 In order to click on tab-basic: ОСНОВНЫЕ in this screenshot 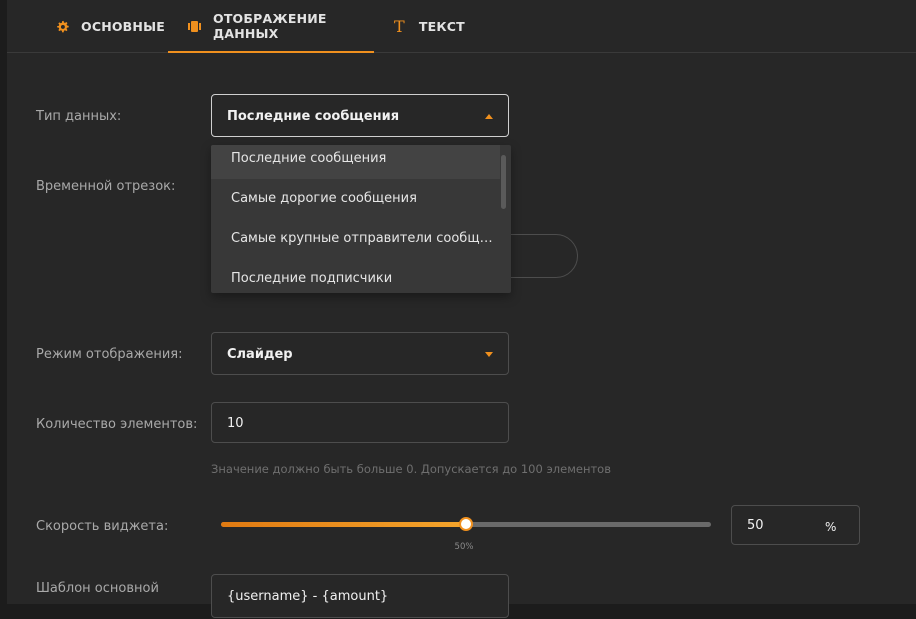, I will do `click(110, 26)`.